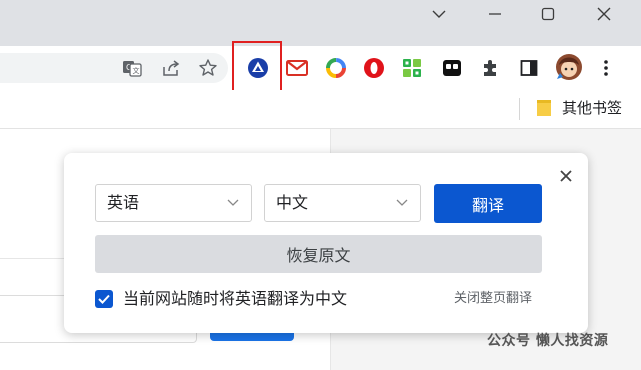  Describe the element at coordinates (566, 176) in the screenshot. I see `close-icon` at that location.